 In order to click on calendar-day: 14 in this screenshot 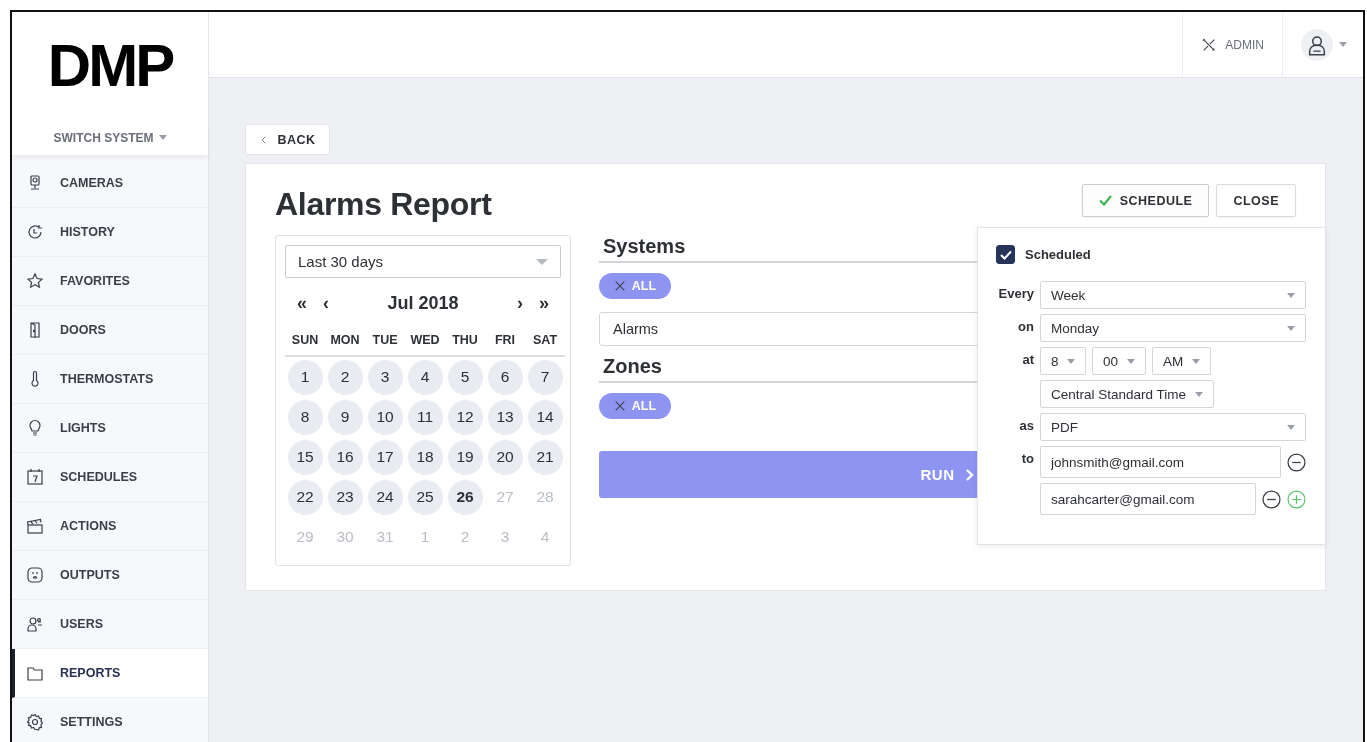, I will do `click(545, 417)`.